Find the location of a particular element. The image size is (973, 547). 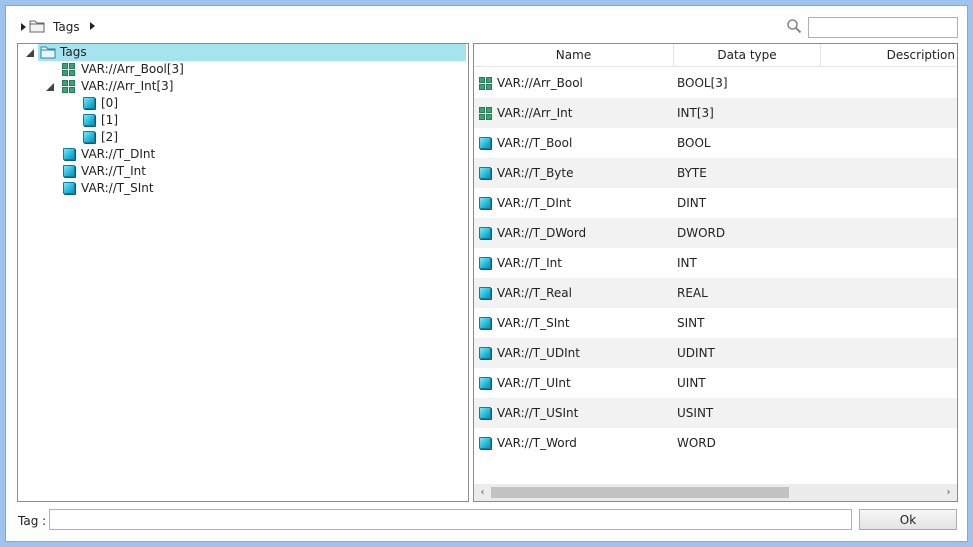

breadcrumb: Tags is located at coordinates (486, 25).